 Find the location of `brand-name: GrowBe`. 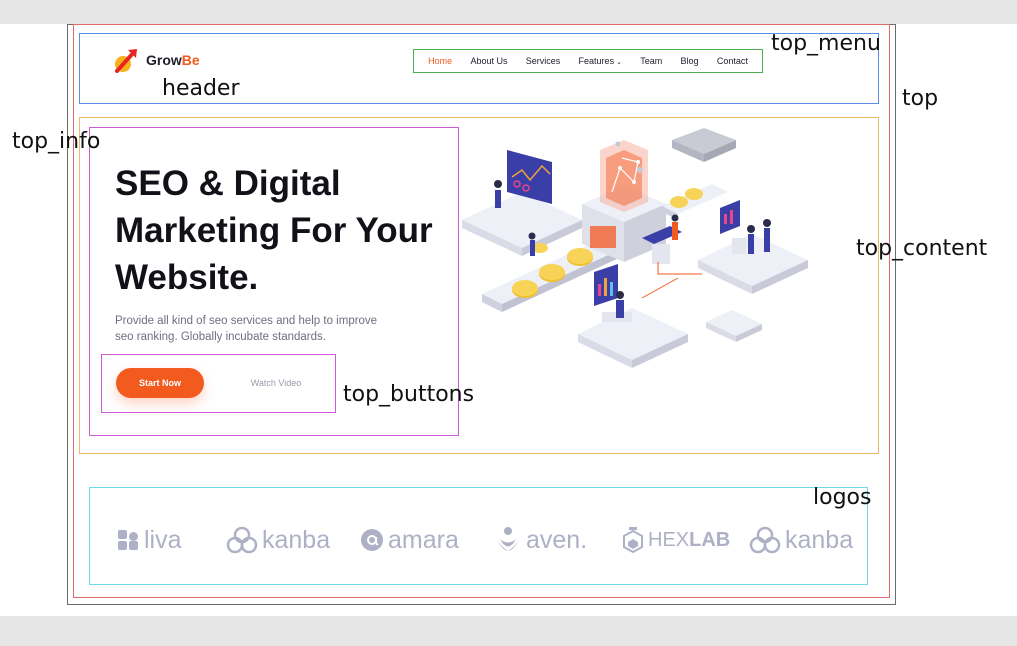

brand-name: GrowBe is located at coordinates (173, 60).